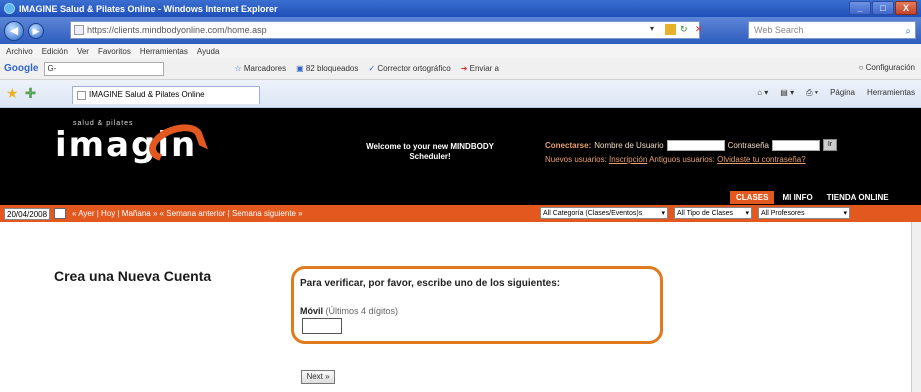 This screenshot has height=392, width=921. I want to click on ie-icon, so click(9, 8).